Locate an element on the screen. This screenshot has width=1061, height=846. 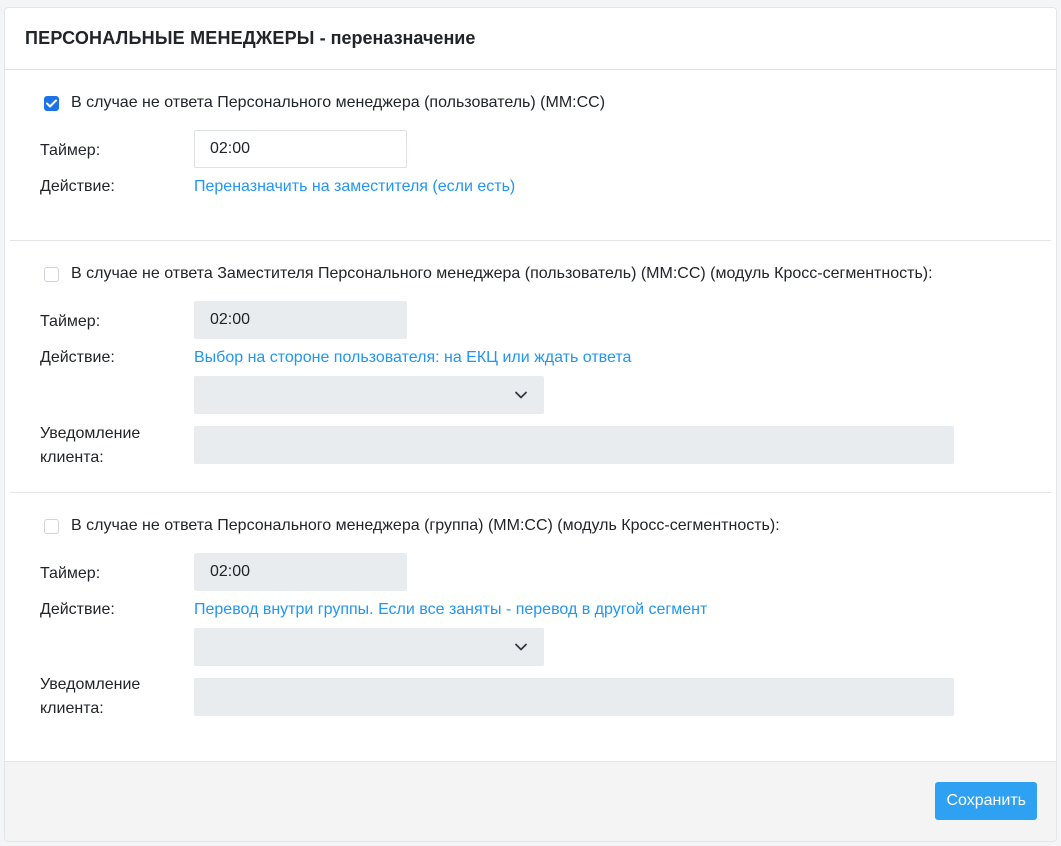
section-3-action-label: Действие: is located at coordinates (77, 609).